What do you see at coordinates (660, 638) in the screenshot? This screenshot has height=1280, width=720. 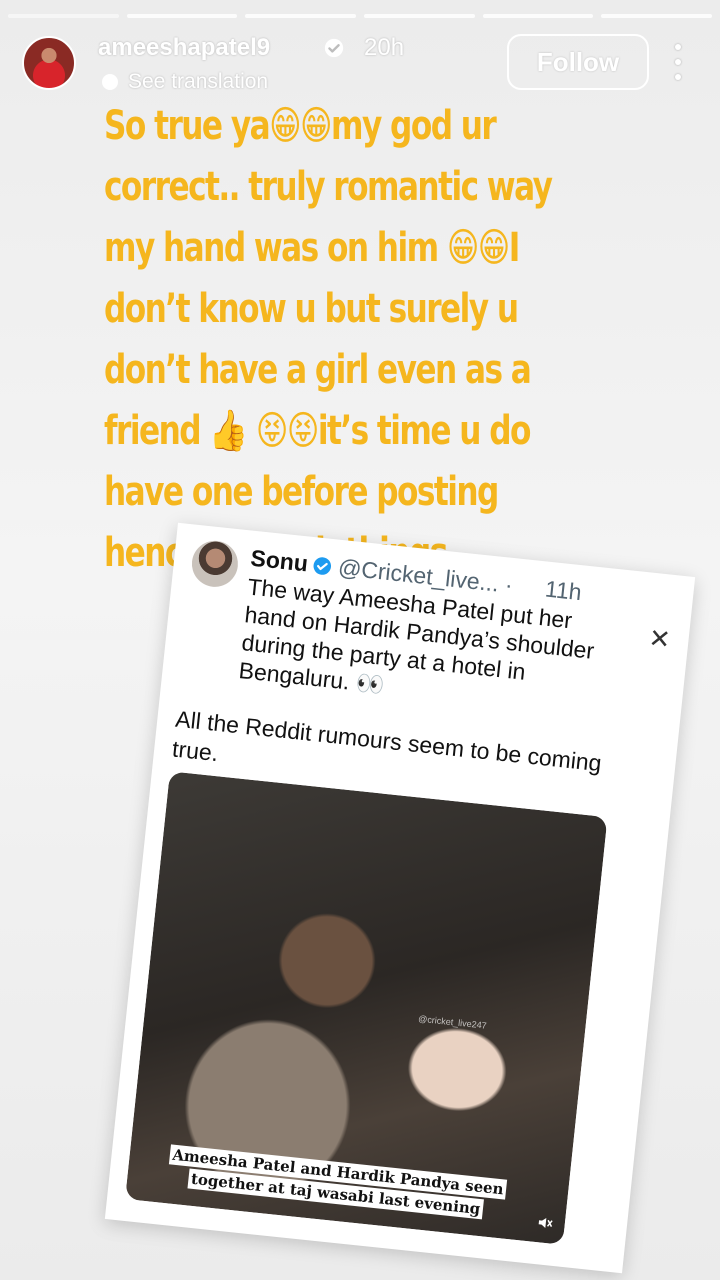 I see `close-icon: ✕` at bounding box center [660, 638].